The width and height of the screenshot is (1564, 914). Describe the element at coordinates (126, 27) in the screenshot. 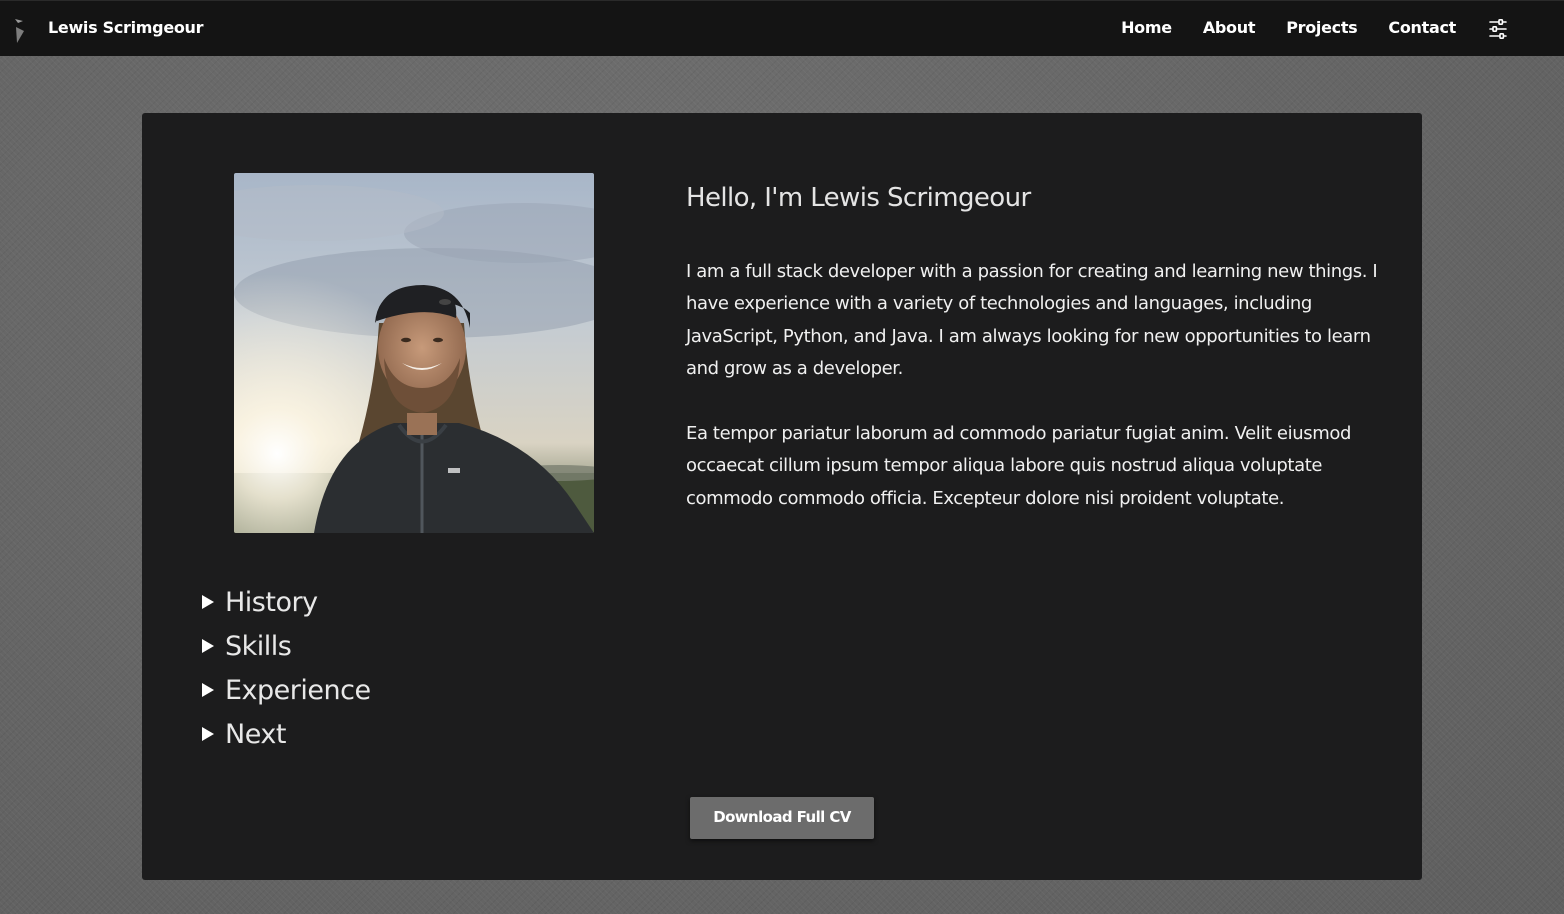

I see `brand-name: Lewis Scrimgeour` at that location.